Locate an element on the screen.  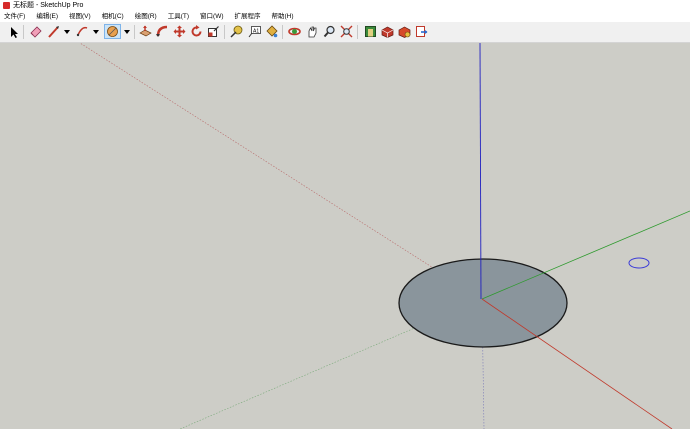
arc-dropdown-chevron-icon is located at coordinates (96, 32).